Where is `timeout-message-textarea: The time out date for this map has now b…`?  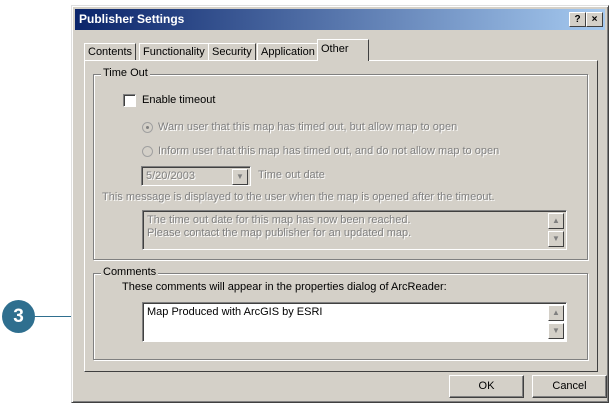
timeout-message-textarea: The time out date for this map has now b… is located at coordinates (354, 230).